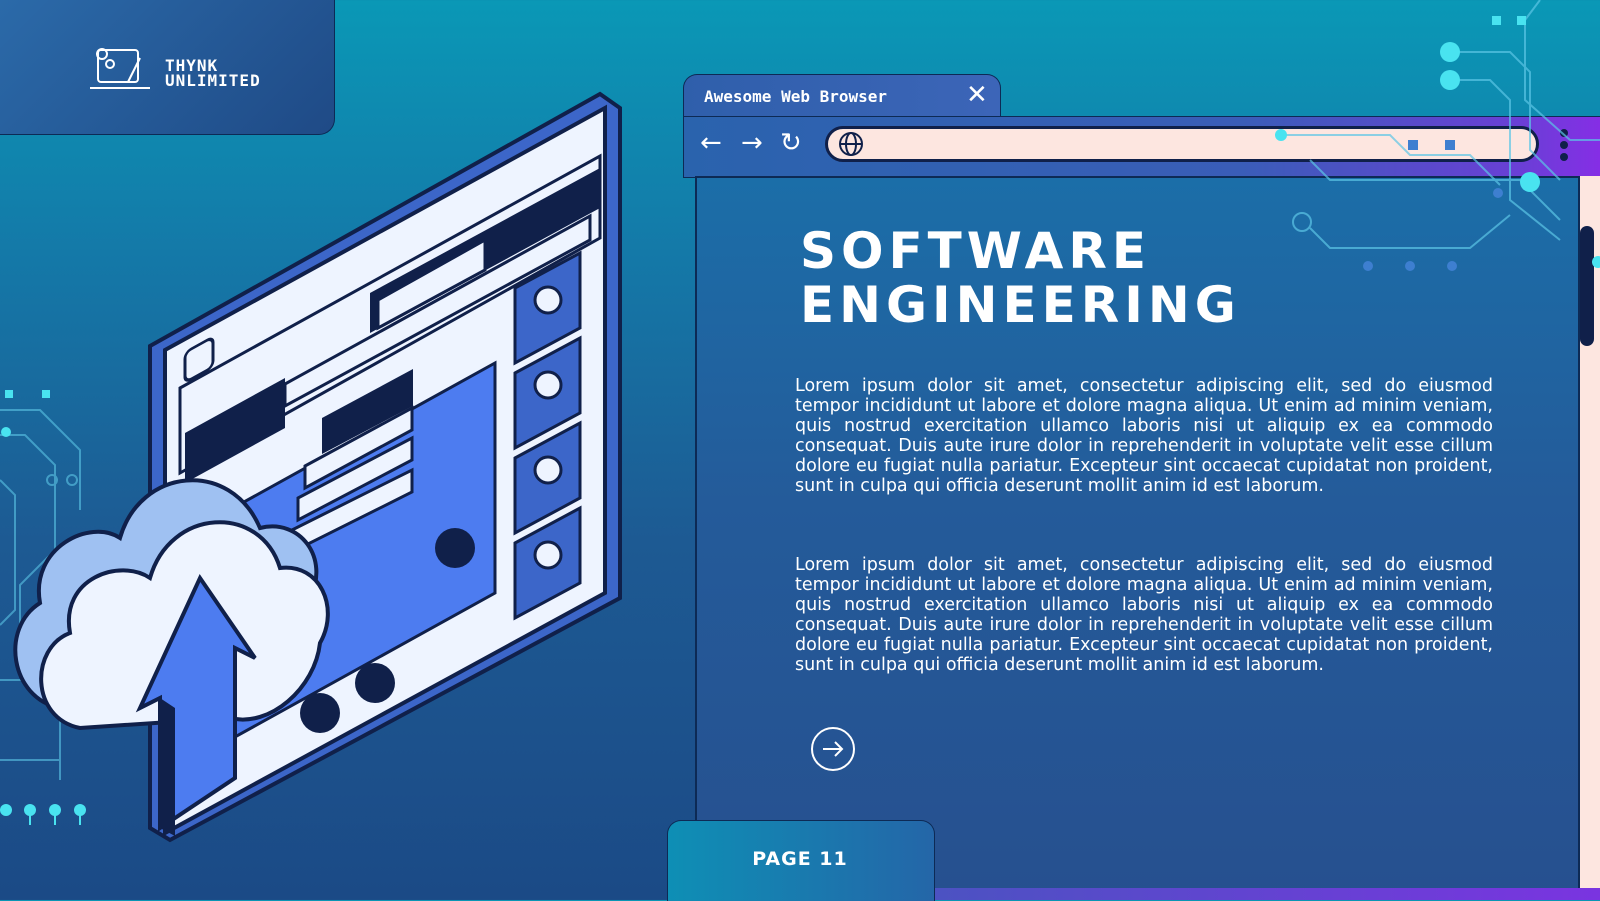 The image size is (1600, 901). I want to click on brand-line2: UNLIMITED, so click(213, 80).